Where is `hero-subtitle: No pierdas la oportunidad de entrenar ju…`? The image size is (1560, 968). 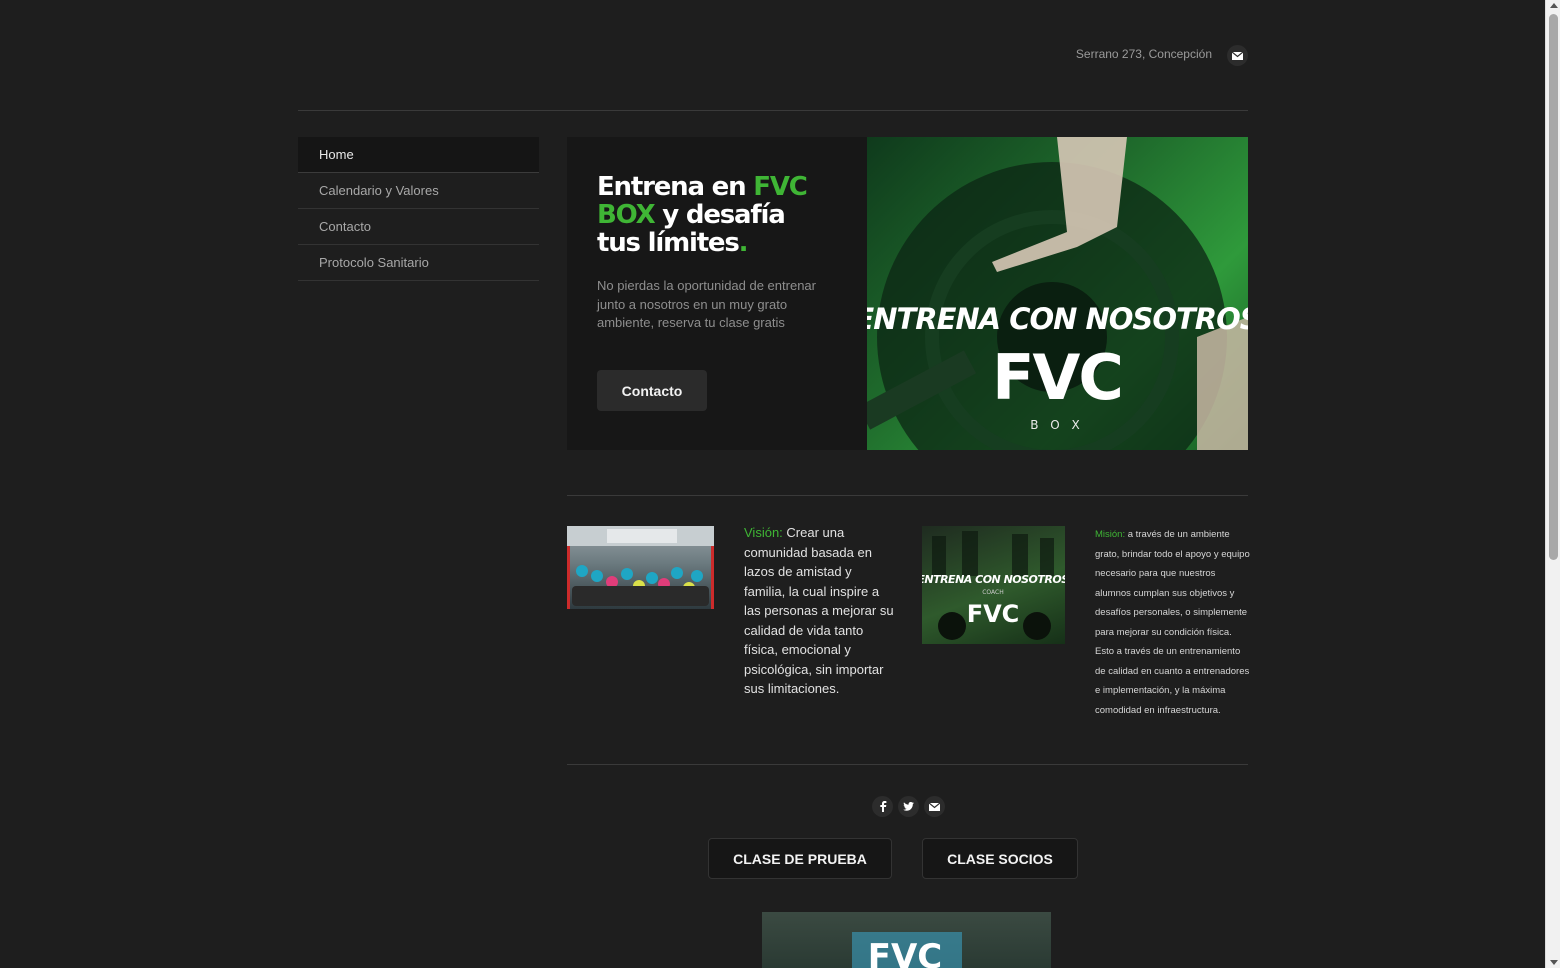
hero-subtitle: No pierdas la oportunidad de entrenar ju… is located at coordinates (706, 304).